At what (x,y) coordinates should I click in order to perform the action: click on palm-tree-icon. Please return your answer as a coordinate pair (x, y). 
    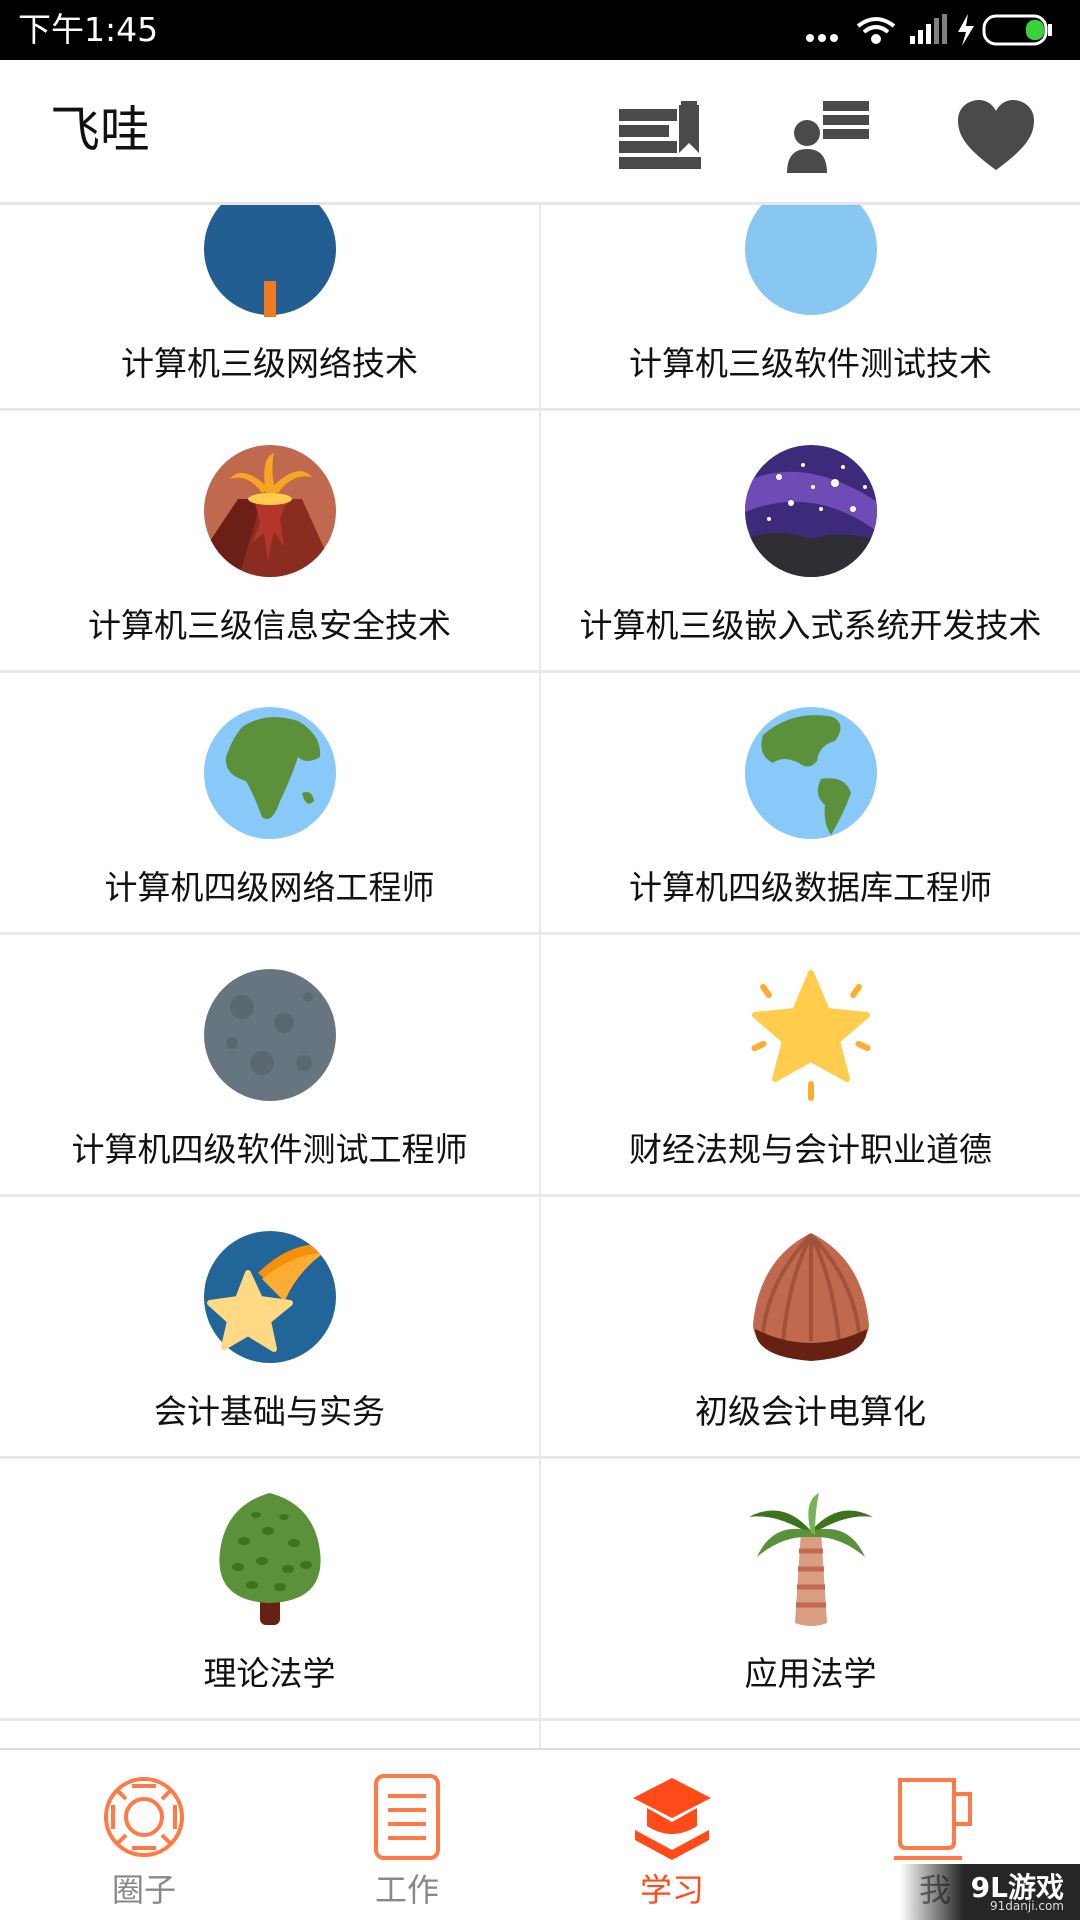
    Looking at the image, I should click on (810, 1559).